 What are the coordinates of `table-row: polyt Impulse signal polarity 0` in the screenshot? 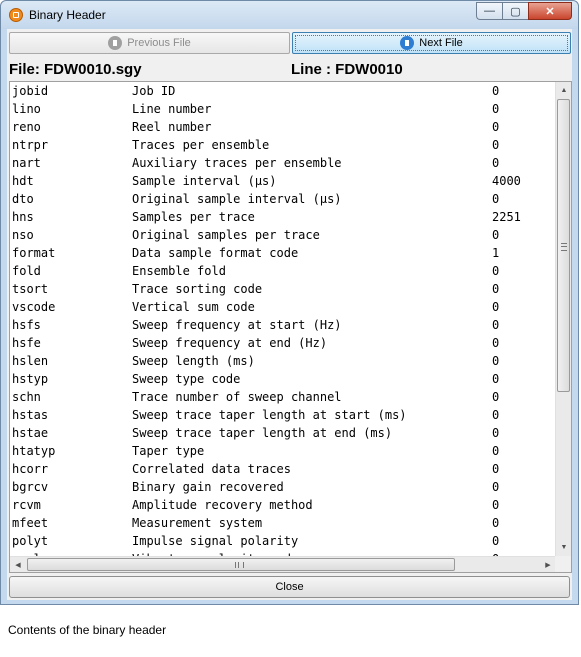 It's located at (283, 541).